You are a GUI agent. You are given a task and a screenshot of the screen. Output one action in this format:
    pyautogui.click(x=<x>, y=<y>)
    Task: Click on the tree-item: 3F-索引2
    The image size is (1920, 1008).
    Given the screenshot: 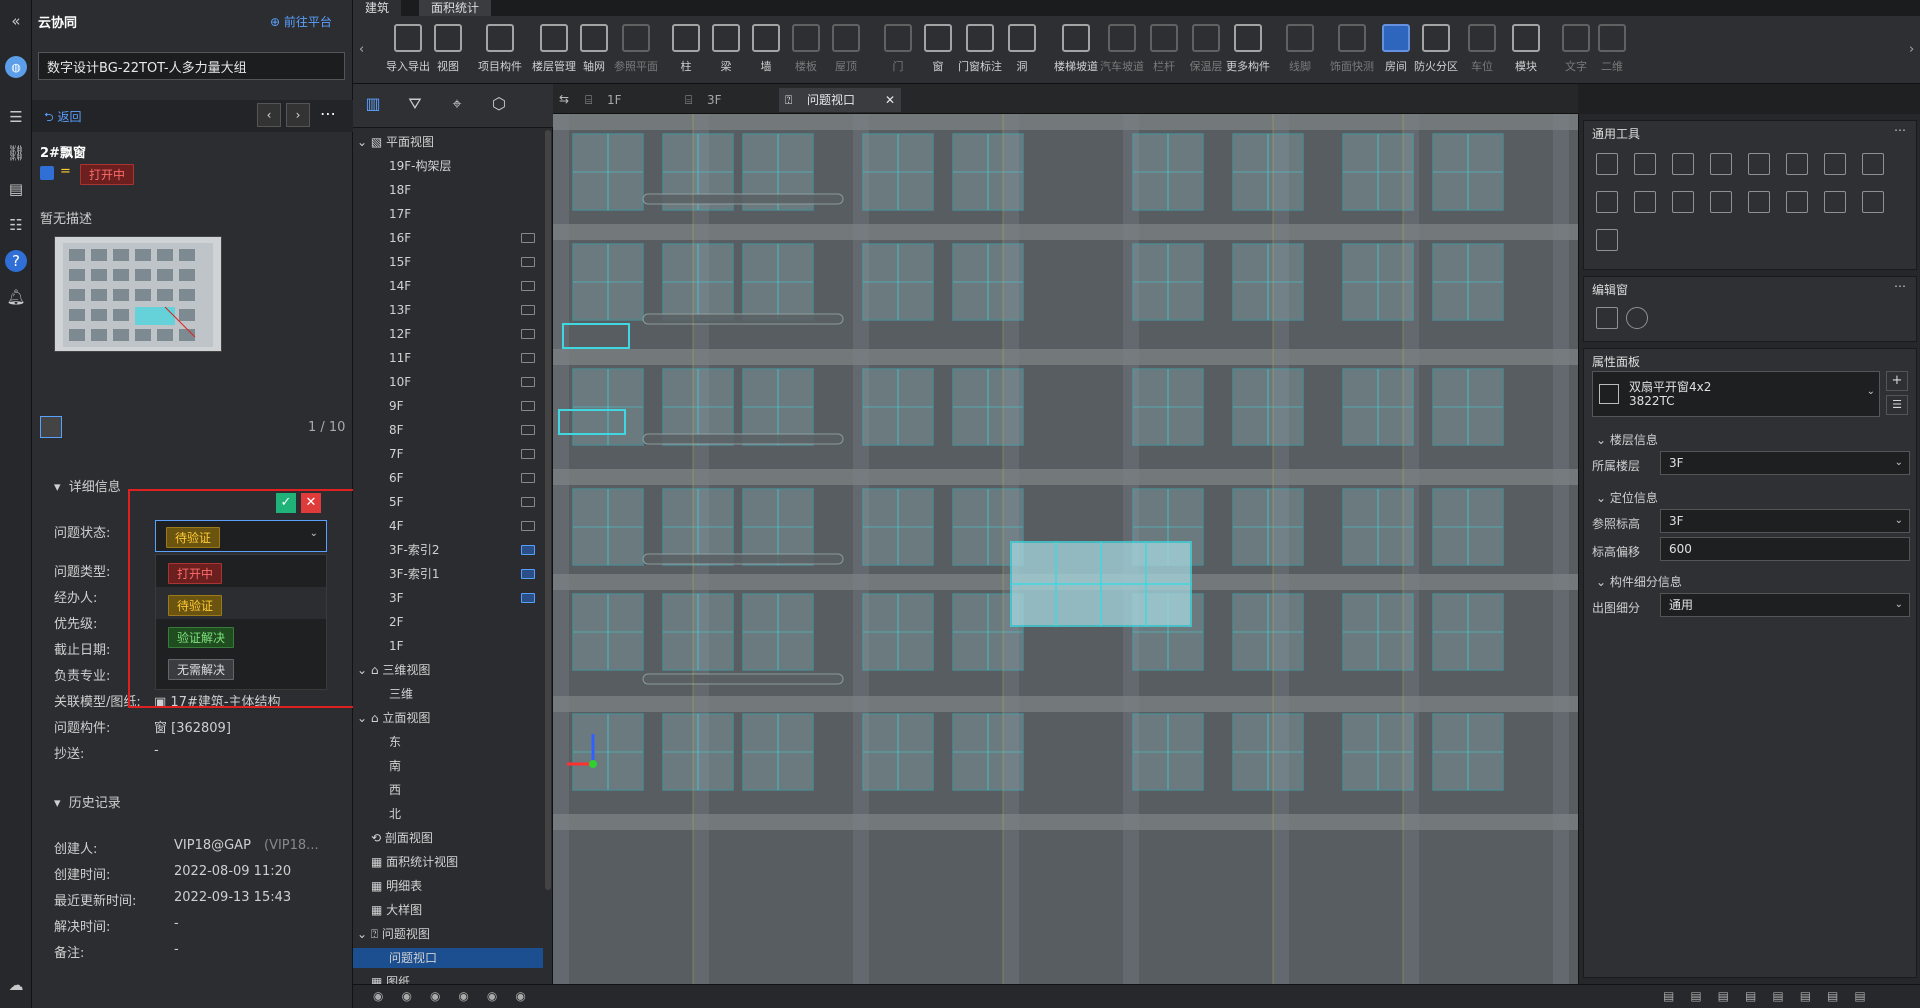 What is the action you would take?
    pyautogui.click(x=466, y=550)
    